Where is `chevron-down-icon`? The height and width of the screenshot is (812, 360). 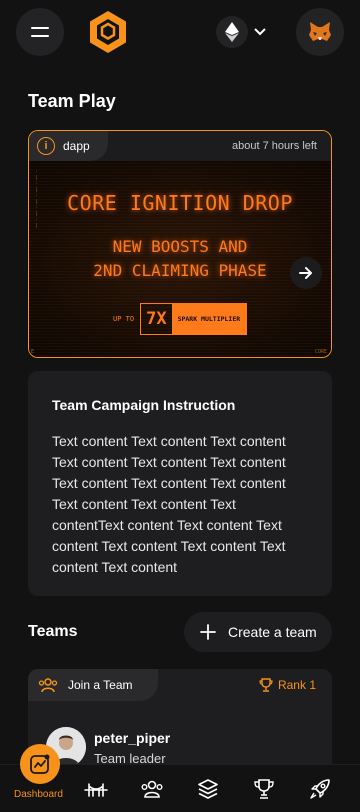
chevron-down-icon is located at coordinates (260, 32).